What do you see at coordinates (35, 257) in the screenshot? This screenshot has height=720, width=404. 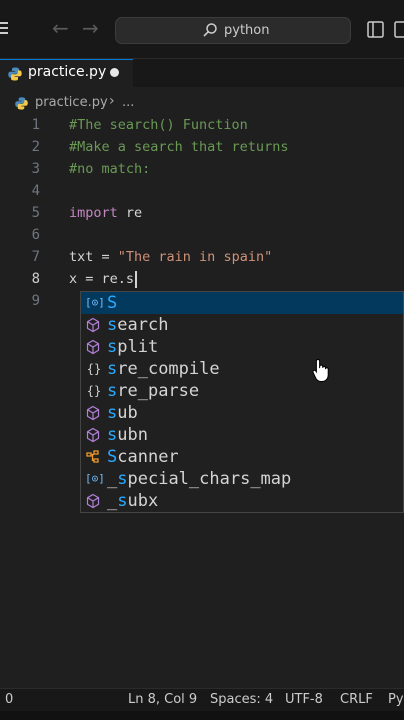 I see `line-number: 7` at bounding box center [35, 257].